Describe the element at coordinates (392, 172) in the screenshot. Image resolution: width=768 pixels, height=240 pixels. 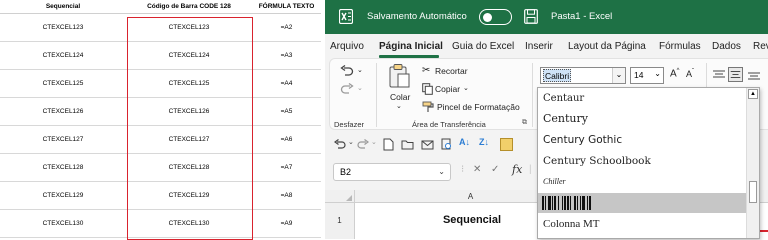
I see `name-box: B2 ⌄` at that location.